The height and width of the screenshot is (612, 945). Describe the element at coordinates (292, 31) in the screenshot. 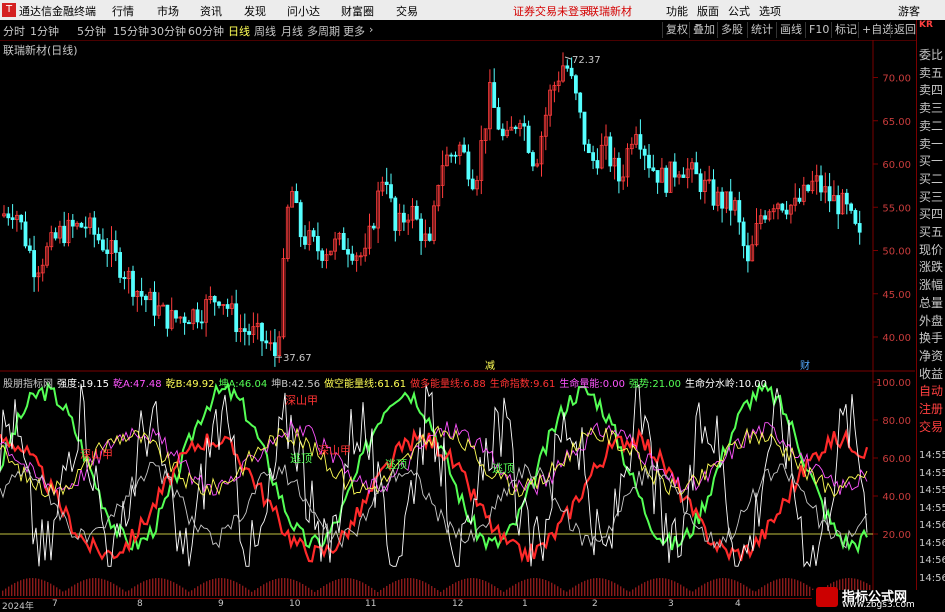

I see `period-monthly: 月线` at that location.